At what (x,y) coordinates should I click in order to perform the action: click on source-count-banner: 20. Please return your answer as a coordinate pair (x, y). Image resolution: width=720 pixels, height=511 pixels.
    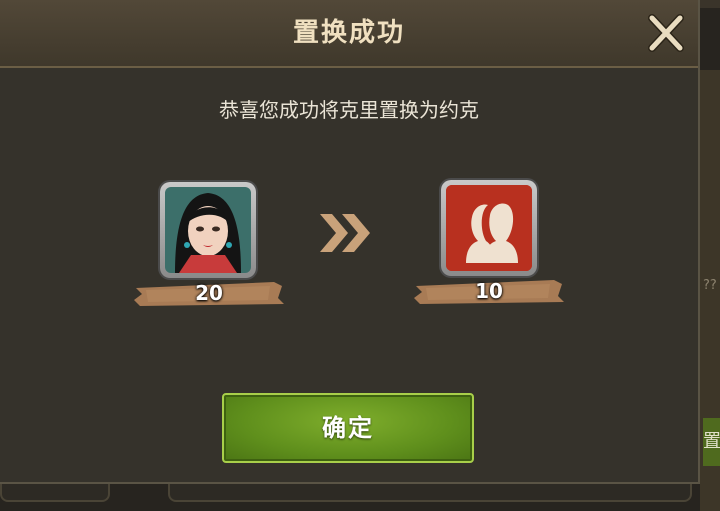
    Looking at the image, I should click on (209, 293).